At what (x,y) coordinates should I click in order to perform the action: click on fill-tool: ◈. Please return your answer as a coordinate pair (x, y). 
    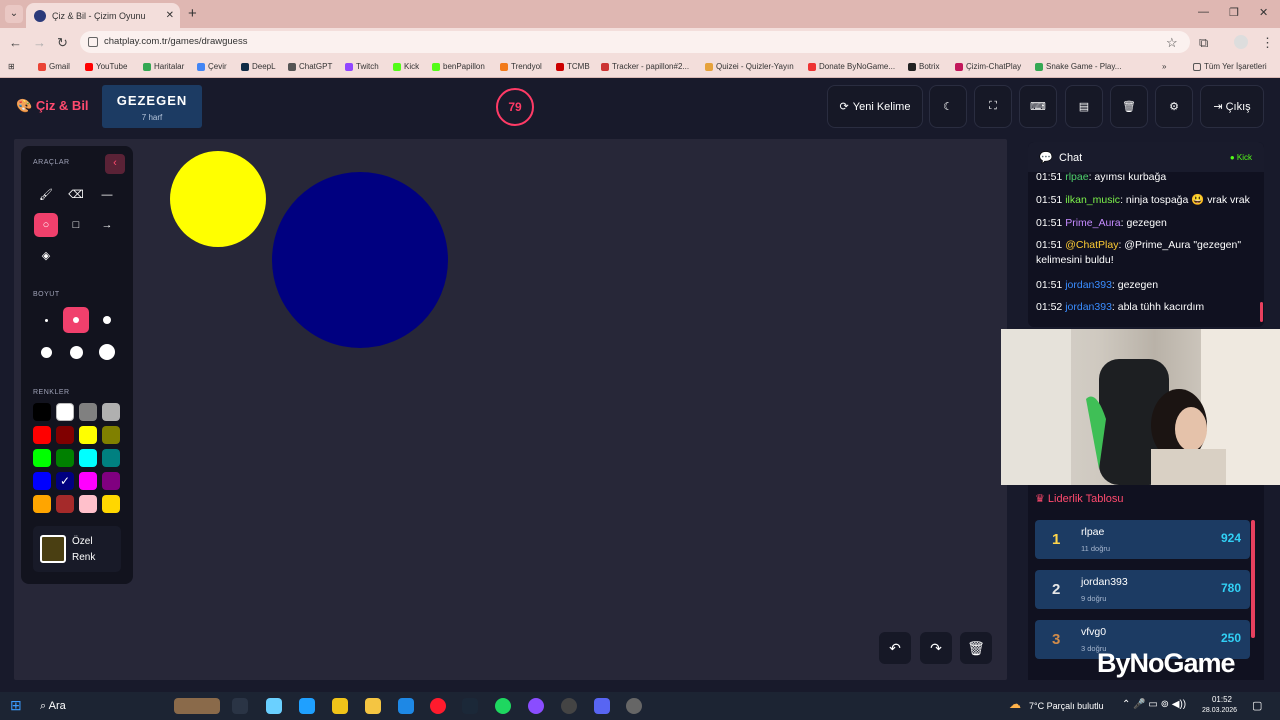
    Looking at the image, I should click on (46, 256).